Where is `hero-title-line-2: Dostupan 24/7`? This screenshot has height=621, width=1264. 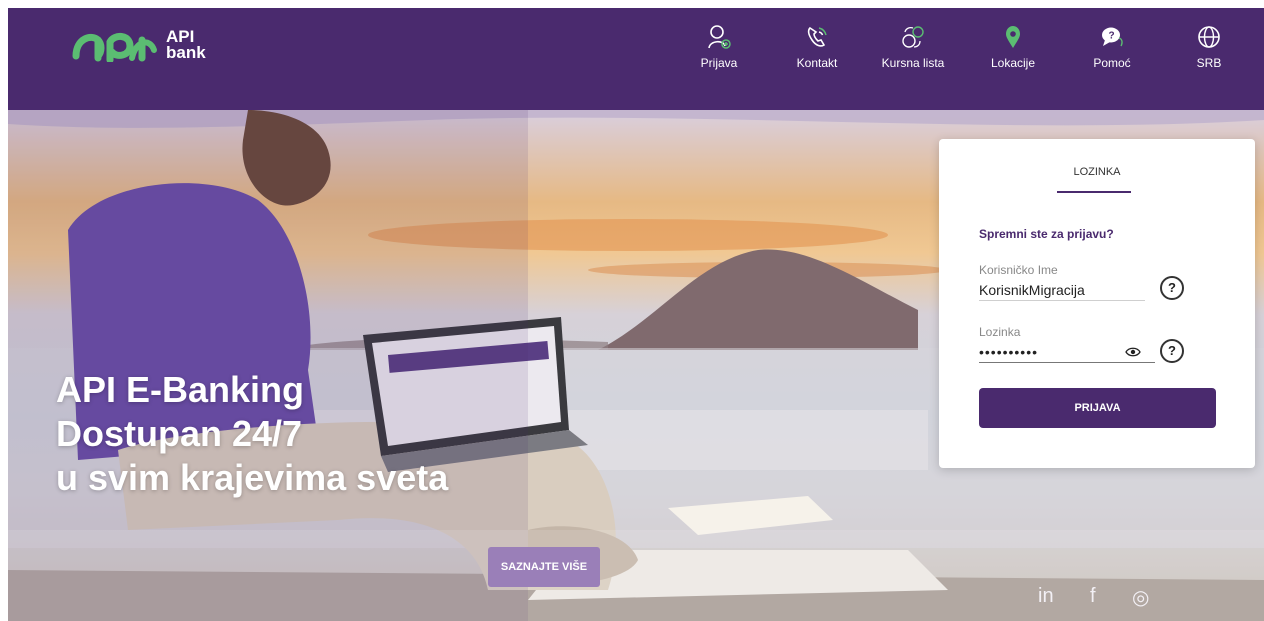
hero-title-line-2: Dostupan 24/7 is located at coordinates (179, 433).